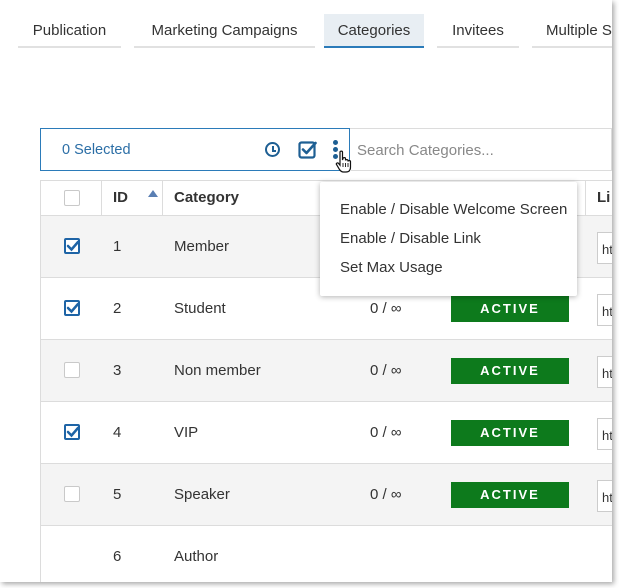  I want to click on row-id: 5, so click(117, 494).